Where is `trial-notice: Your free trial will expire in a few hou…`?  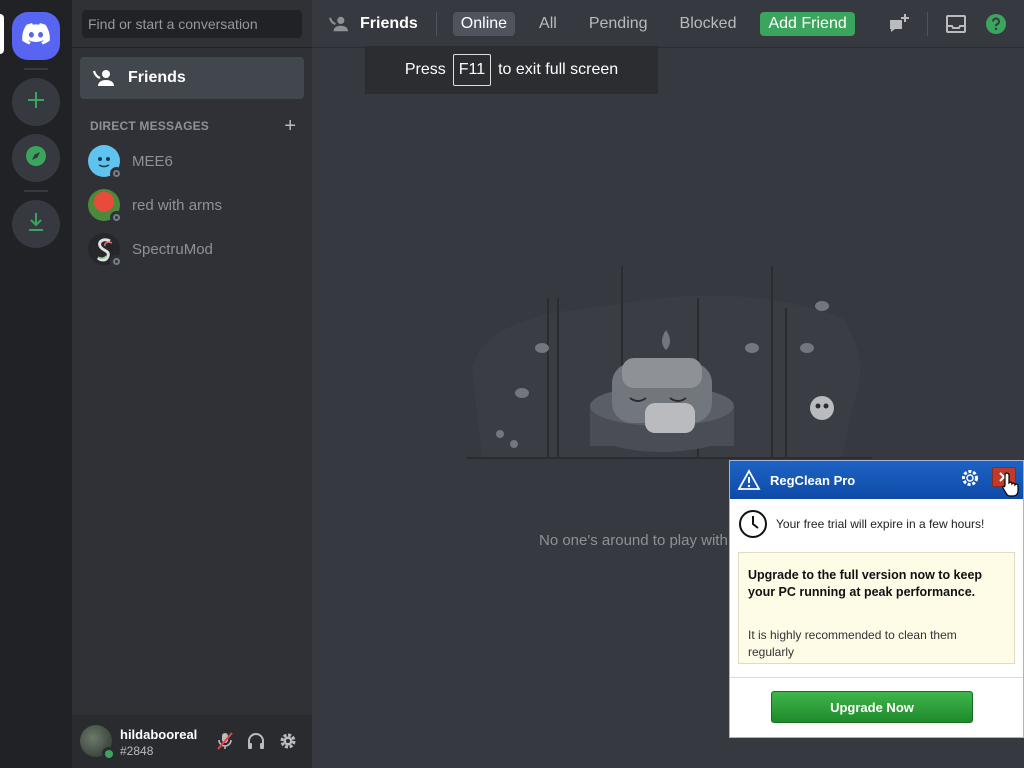 trial-notice: Your free trial will expire in a few hou… is located at coordinates (878, 524).